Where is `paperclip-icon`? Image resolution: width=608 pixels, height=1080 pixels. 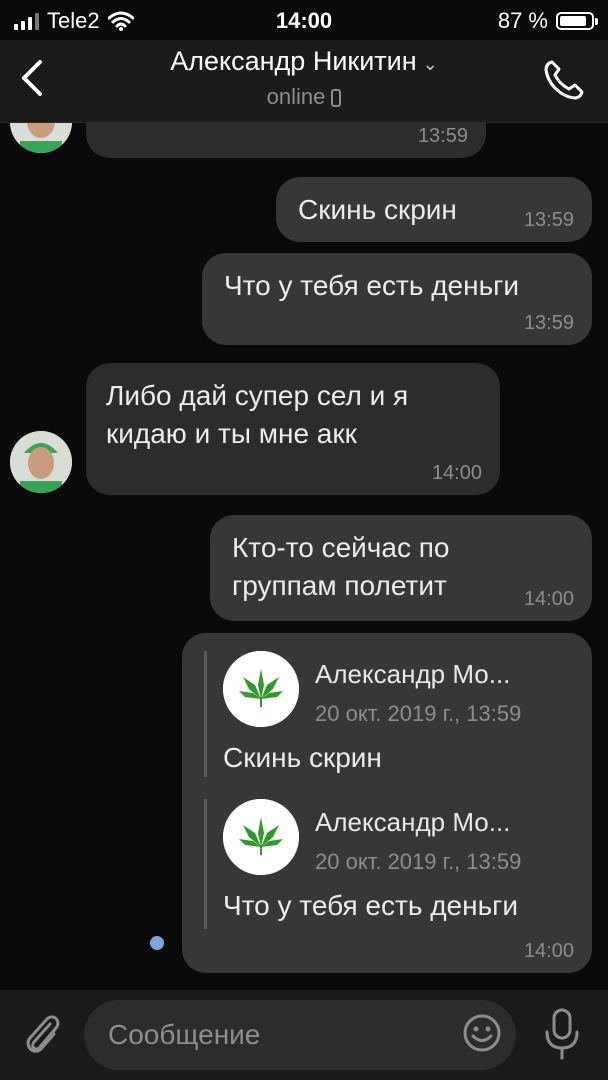 paperclip-icon is located at coordinates (42, 1034).